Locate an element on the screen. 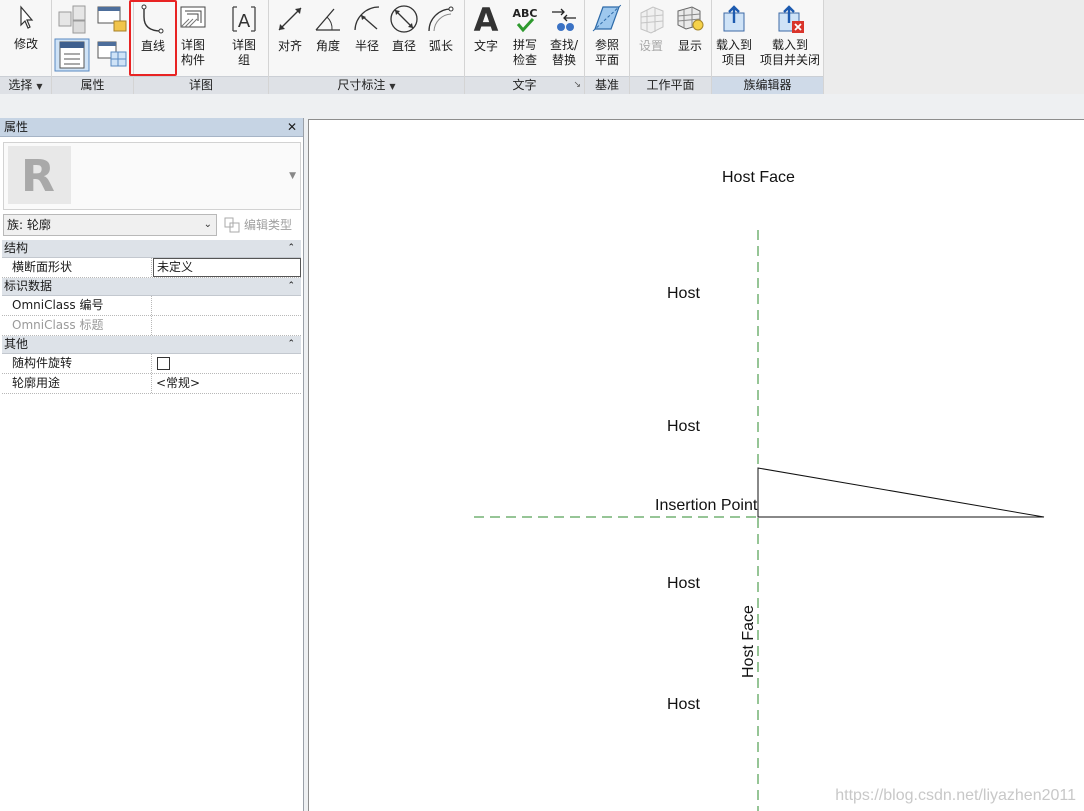 The width and height of the screenshot is (1084, 811). ribbon-empty-area is located at coordinates (954, 47).